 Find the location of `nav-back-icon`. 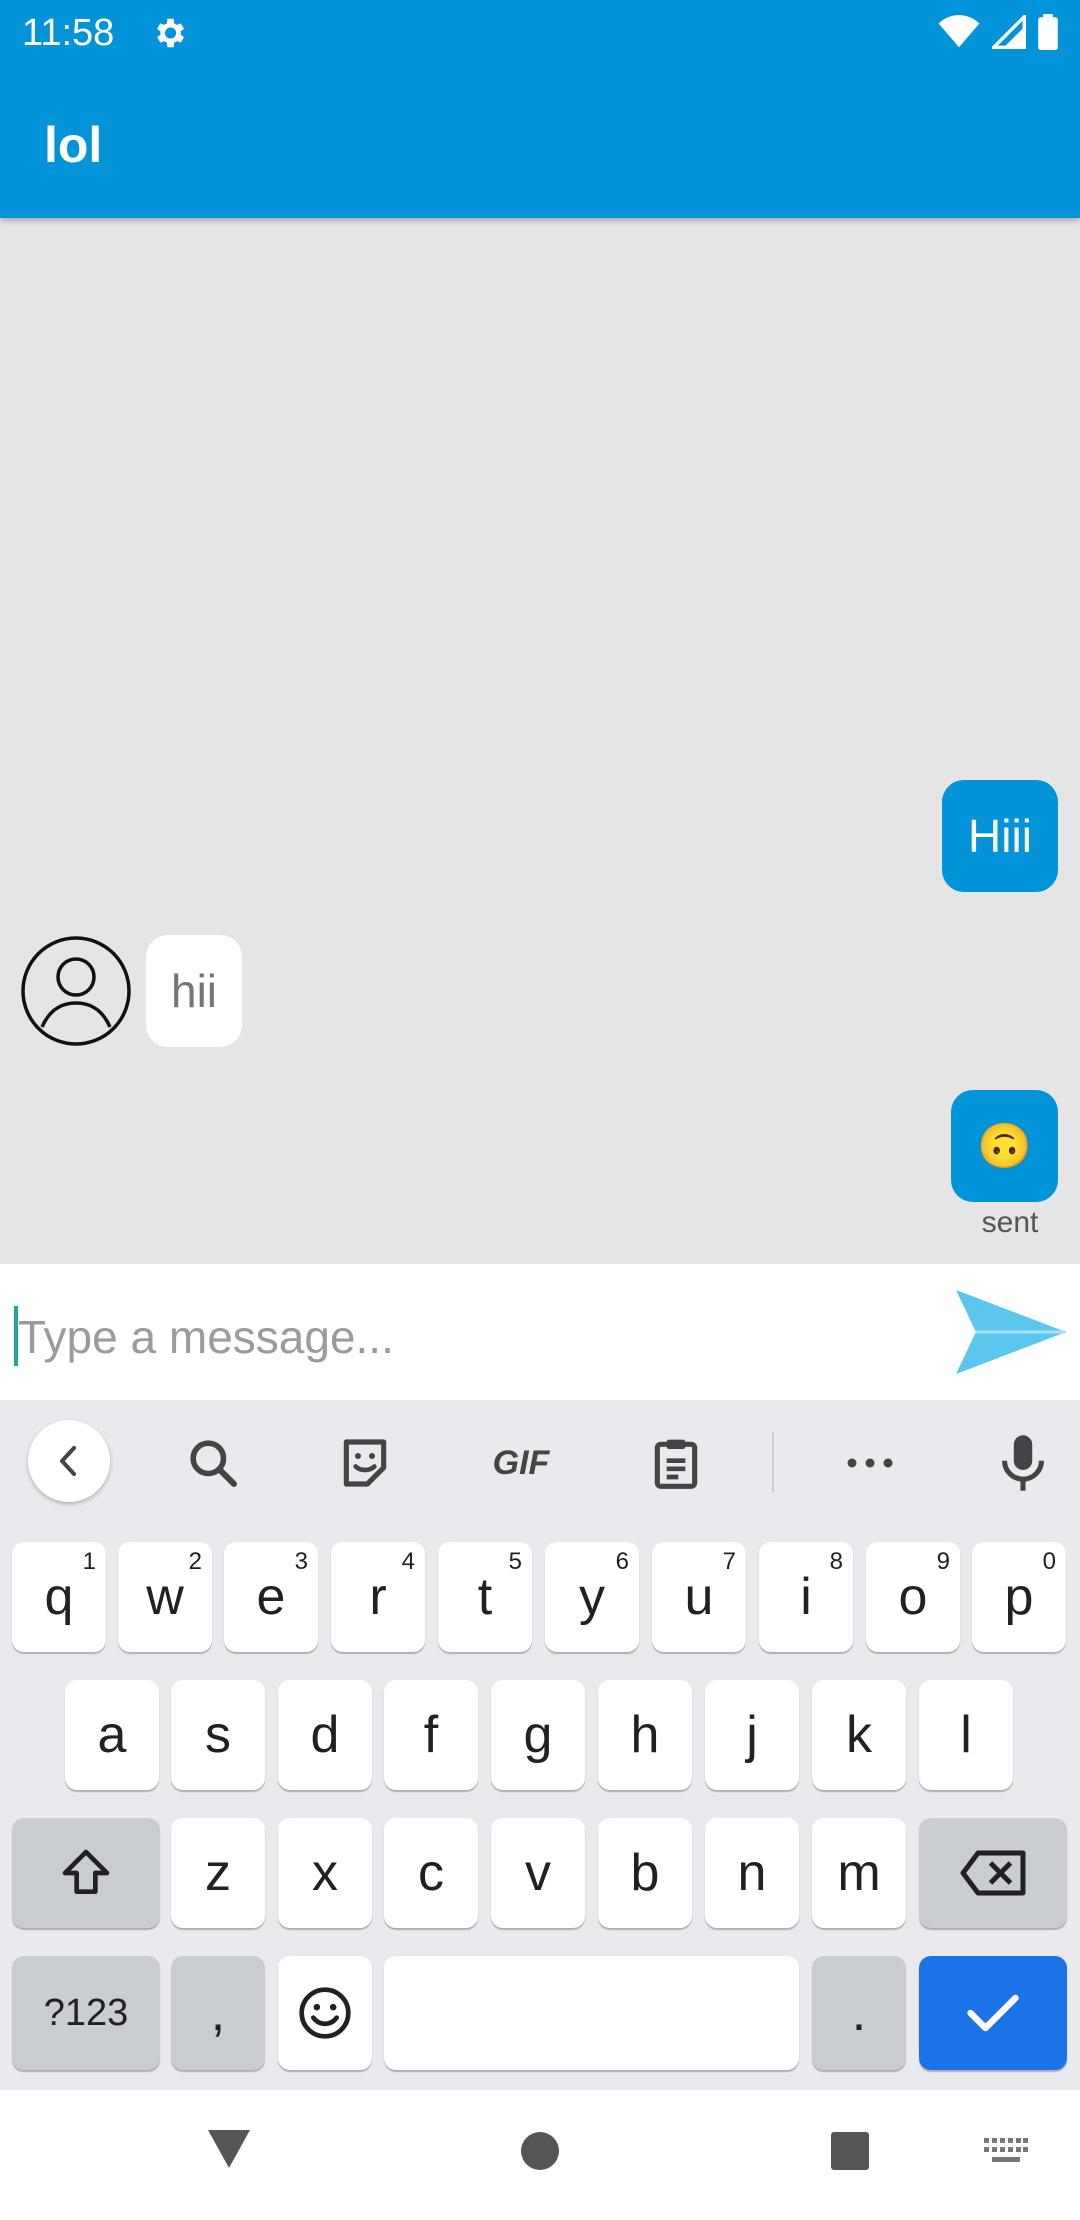

nav-back-icon is located at coordinates (229, 2151).